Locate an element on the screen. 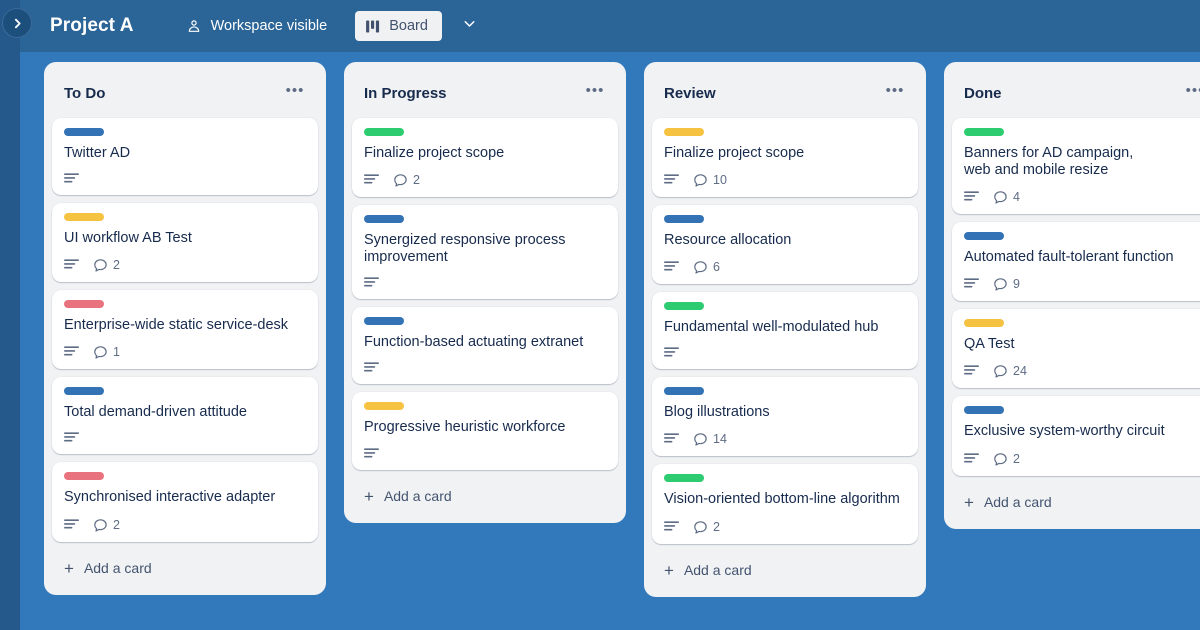  workspace-visible-icon is located at coordinates (194, 26).